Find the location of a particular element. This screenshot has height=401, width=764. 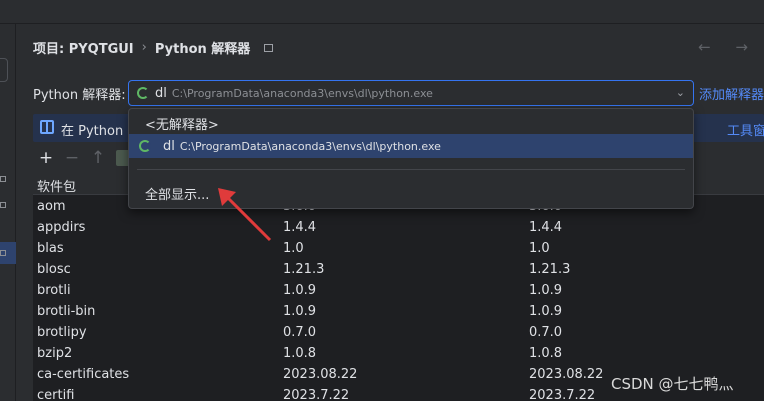

watermark: CSDN @七七鸭灬 is located at coordinates (672, 384).